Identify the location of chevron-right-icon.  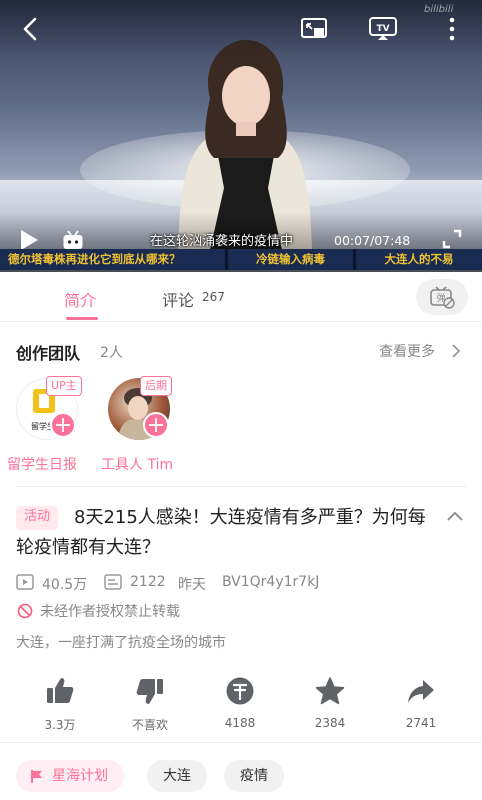
(456, 351).